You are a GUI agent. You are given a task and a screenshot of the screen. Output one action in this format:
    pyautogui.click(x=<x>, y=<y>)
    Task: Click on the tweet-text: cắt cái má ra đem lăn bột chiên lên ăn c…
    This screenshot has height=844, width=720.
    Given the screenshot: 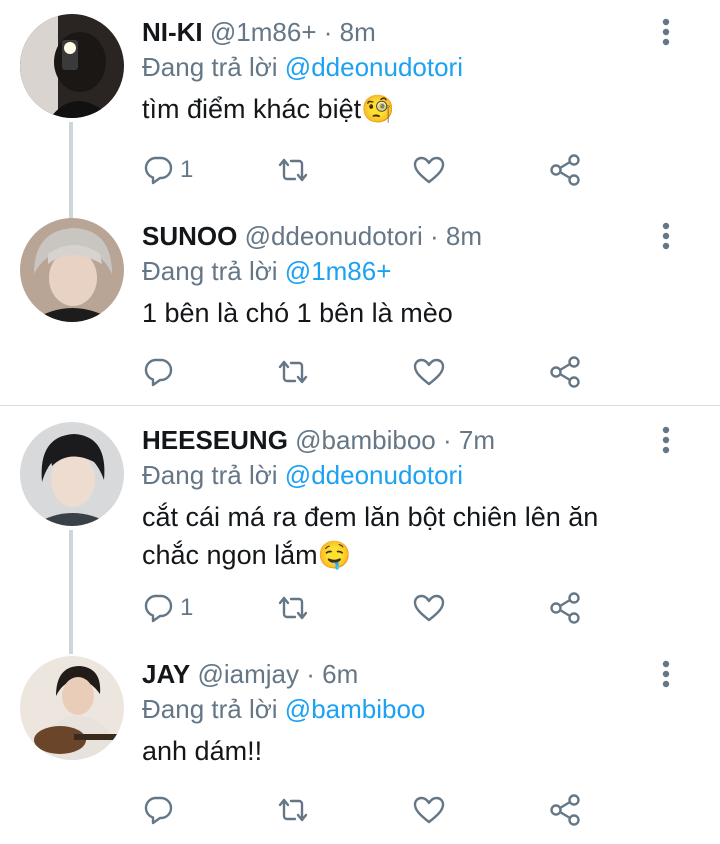 What is the action you would take?
    pyautogui.click(x=370, y=536)
    